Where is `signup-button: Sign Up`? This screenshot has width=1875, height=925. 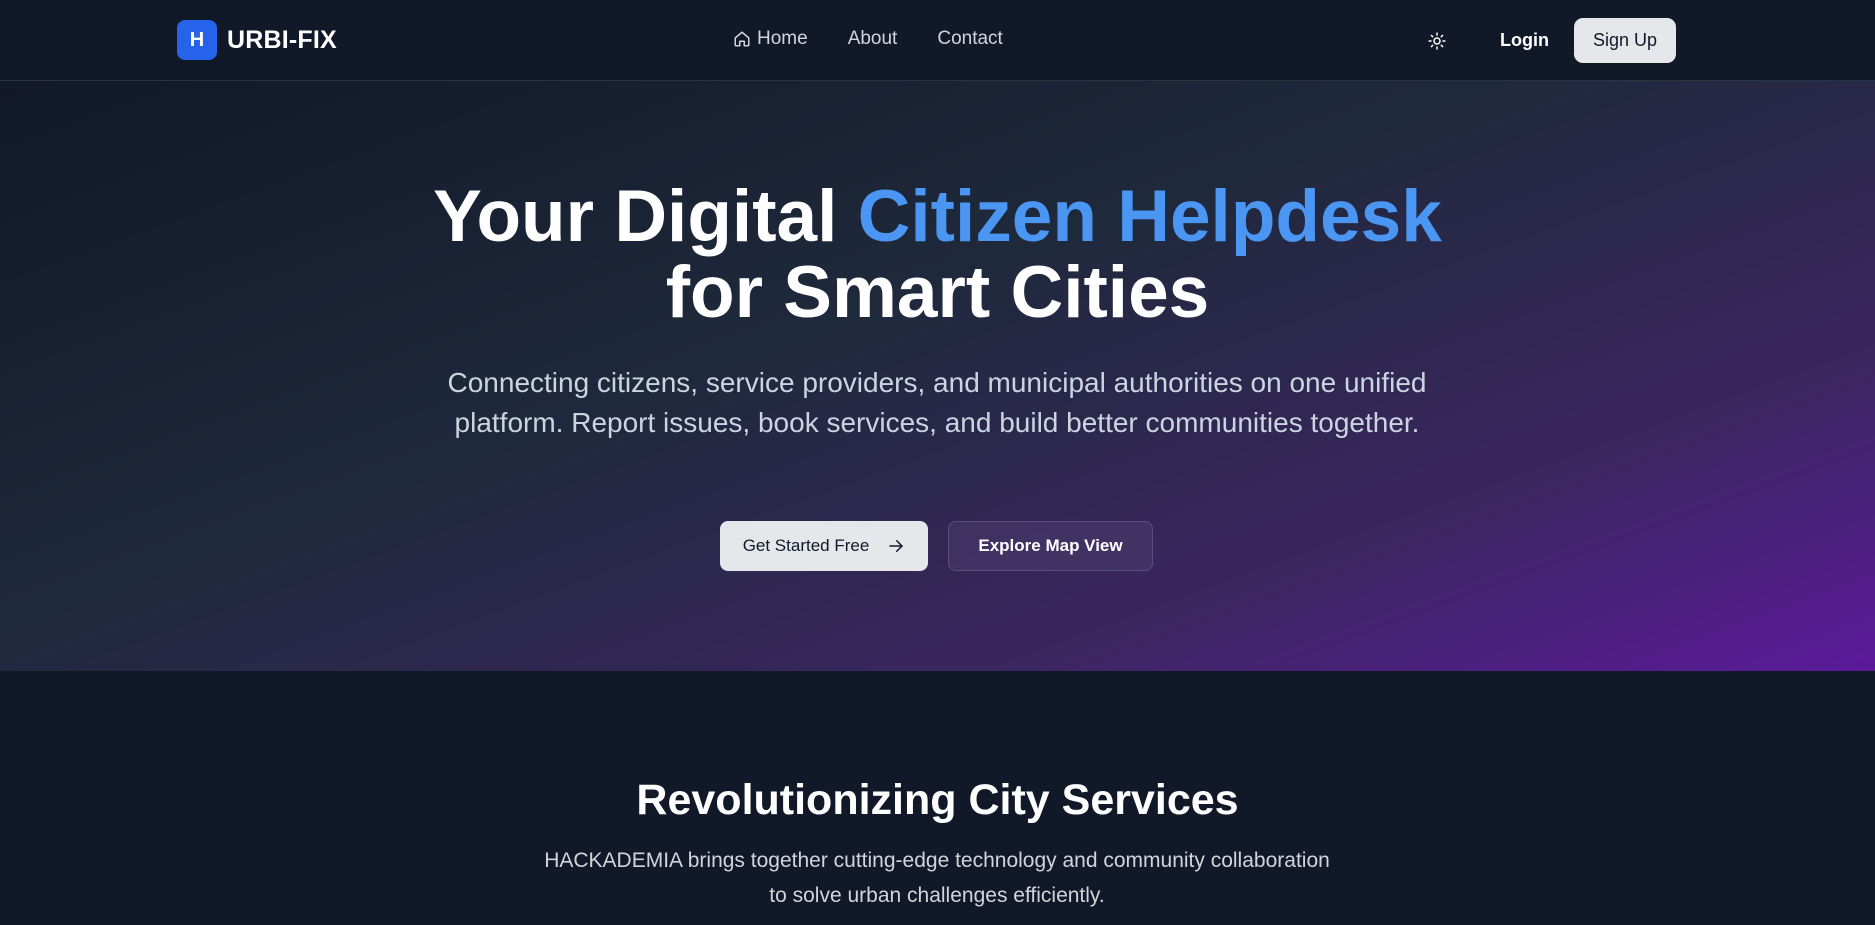
signup-button: Sign Up is located at coordinates (1625, 40).